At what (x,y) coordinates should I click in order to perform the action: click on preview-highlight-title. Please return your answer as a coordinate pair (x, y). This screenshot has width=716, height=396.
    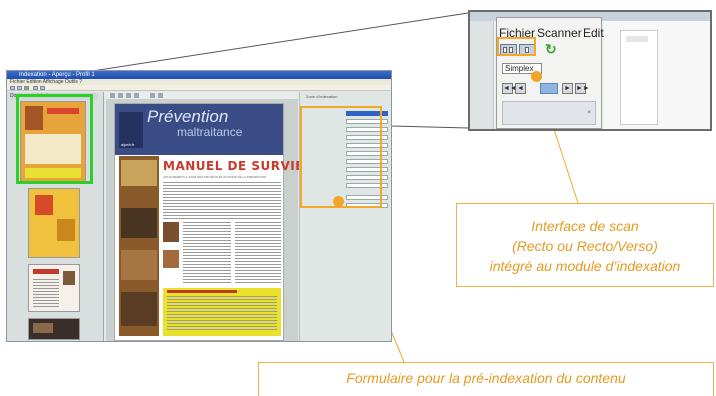
    Looking at the image, I should click on (202, 291).